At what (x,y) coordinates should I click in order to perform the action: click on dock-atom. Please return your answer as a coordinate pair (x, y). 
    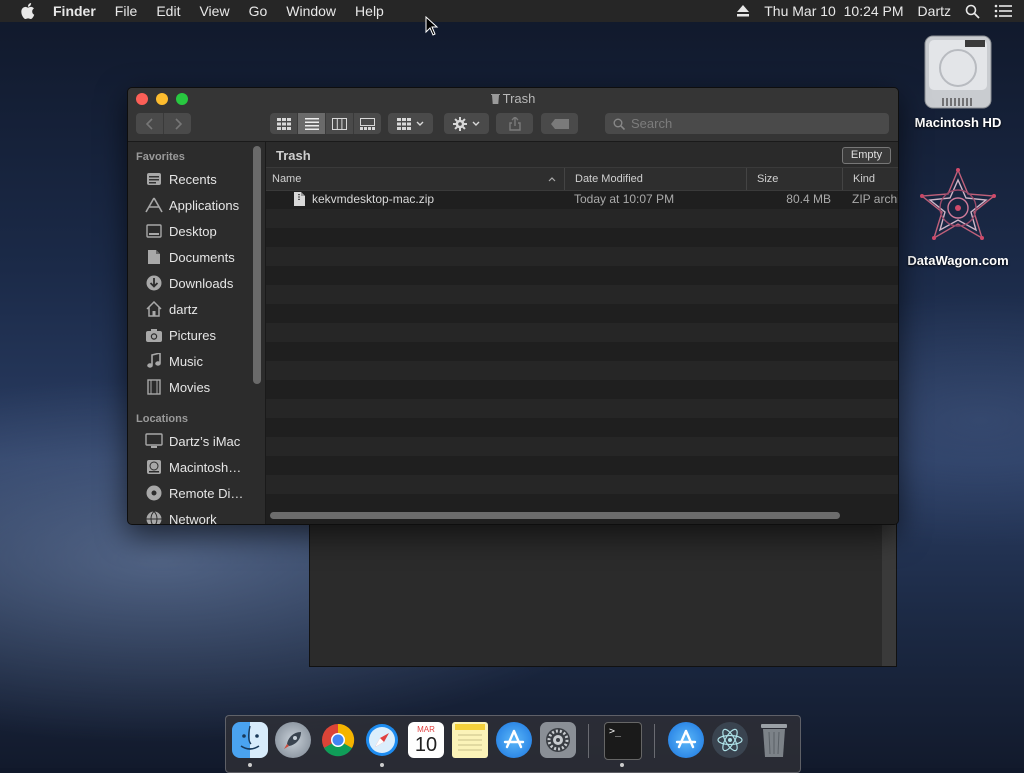
    Looking at the image, I should click on (730, 740).